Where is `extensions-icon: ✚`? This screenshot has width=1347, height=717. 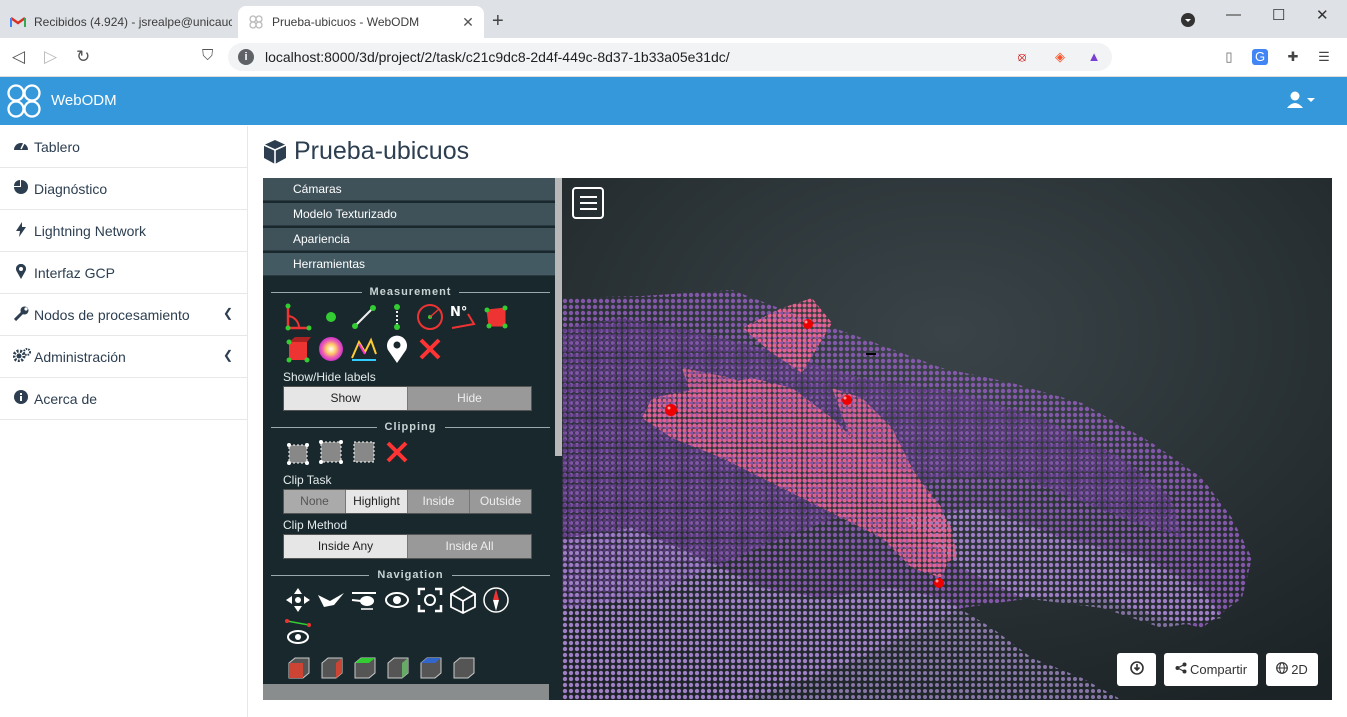 extensions-icon: ✚ is located at coordinates (1293, 57).